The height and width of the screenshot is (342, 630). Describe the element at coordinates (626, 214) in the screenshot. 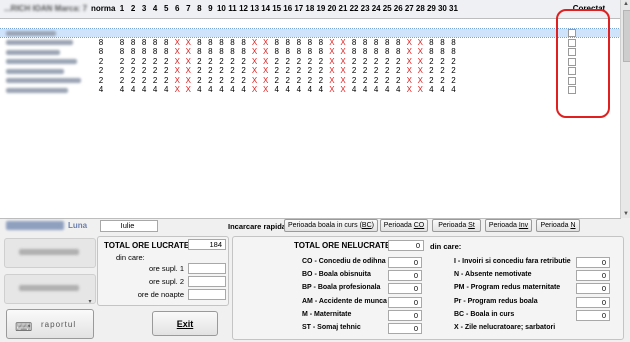

I see `scroll-down-icon: ▼` at that location.